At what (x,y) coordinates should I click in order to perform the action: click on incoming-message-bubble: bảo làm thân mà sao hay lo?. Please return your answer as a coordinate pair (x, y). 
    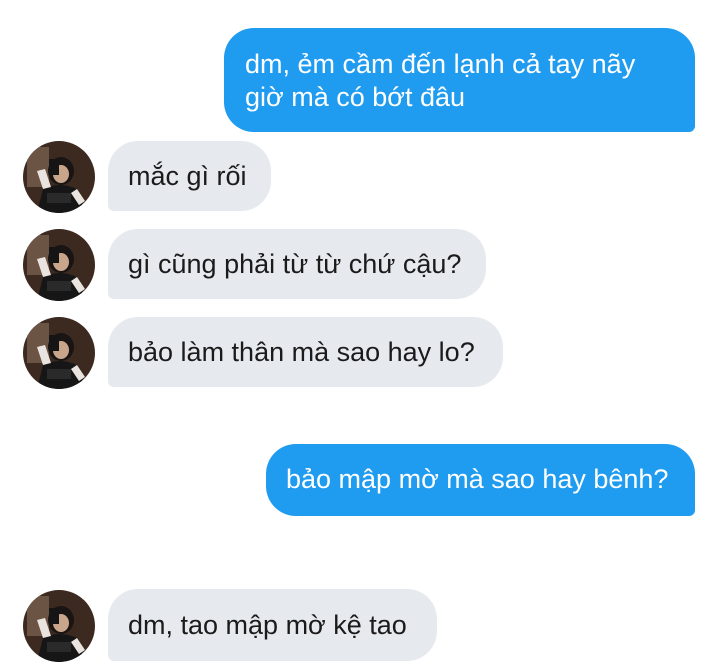
    Looking at the image, I should click on (305, 352).